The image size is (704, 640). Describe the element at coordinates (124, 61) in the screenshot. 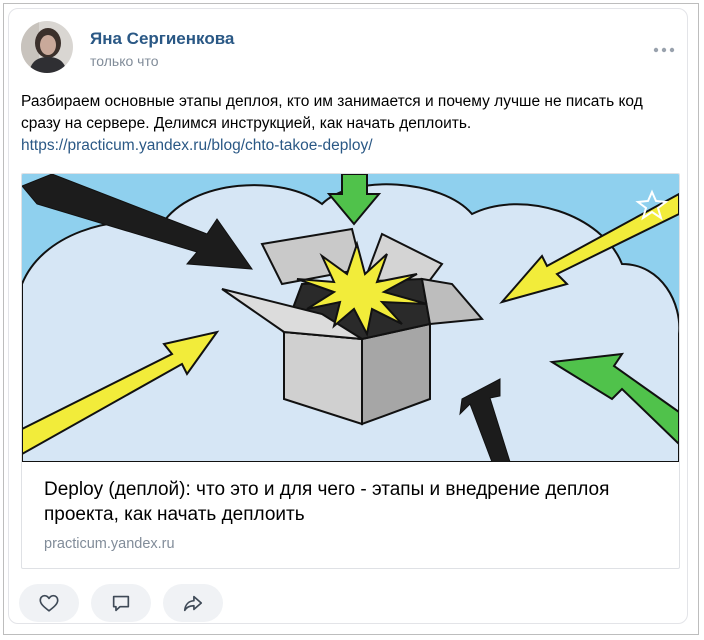

I see `post-time: только что` at that location.